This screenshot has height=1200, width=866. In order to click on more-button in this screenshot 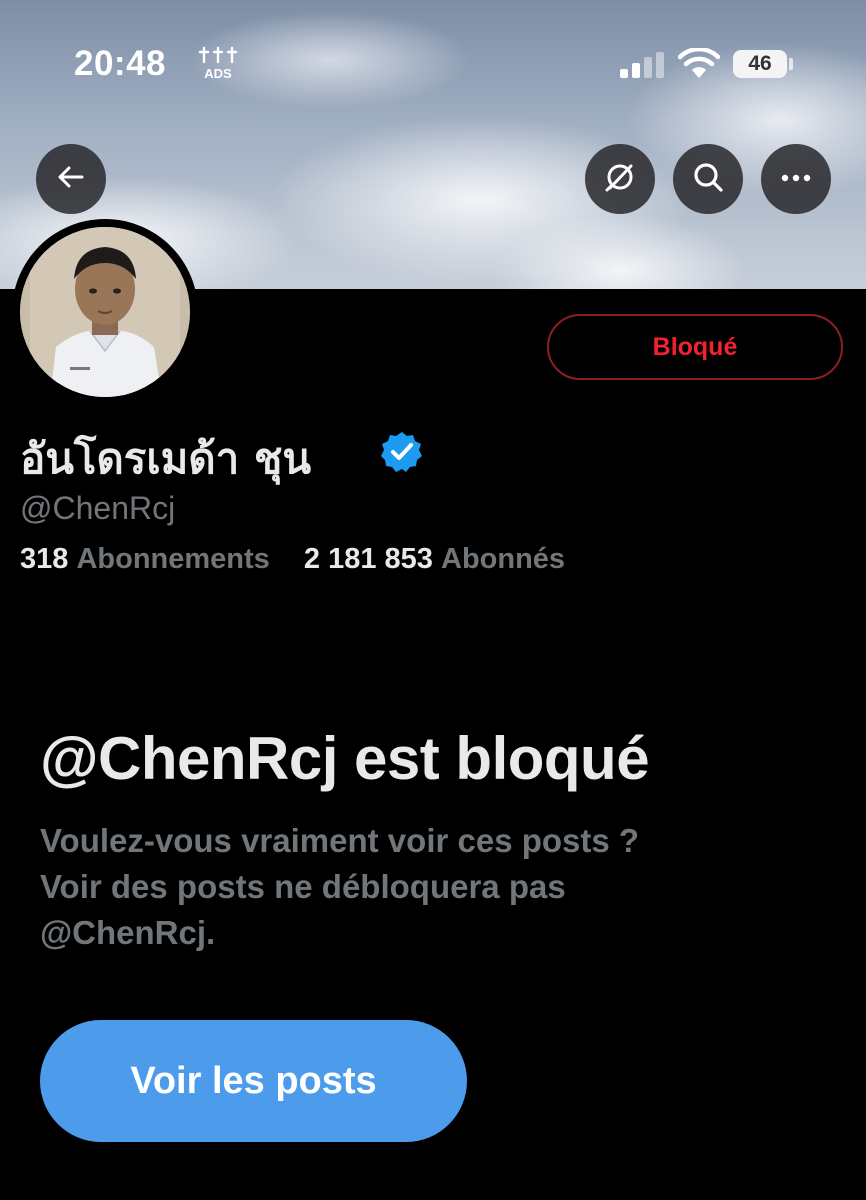, I will do `click(796, 179)`.